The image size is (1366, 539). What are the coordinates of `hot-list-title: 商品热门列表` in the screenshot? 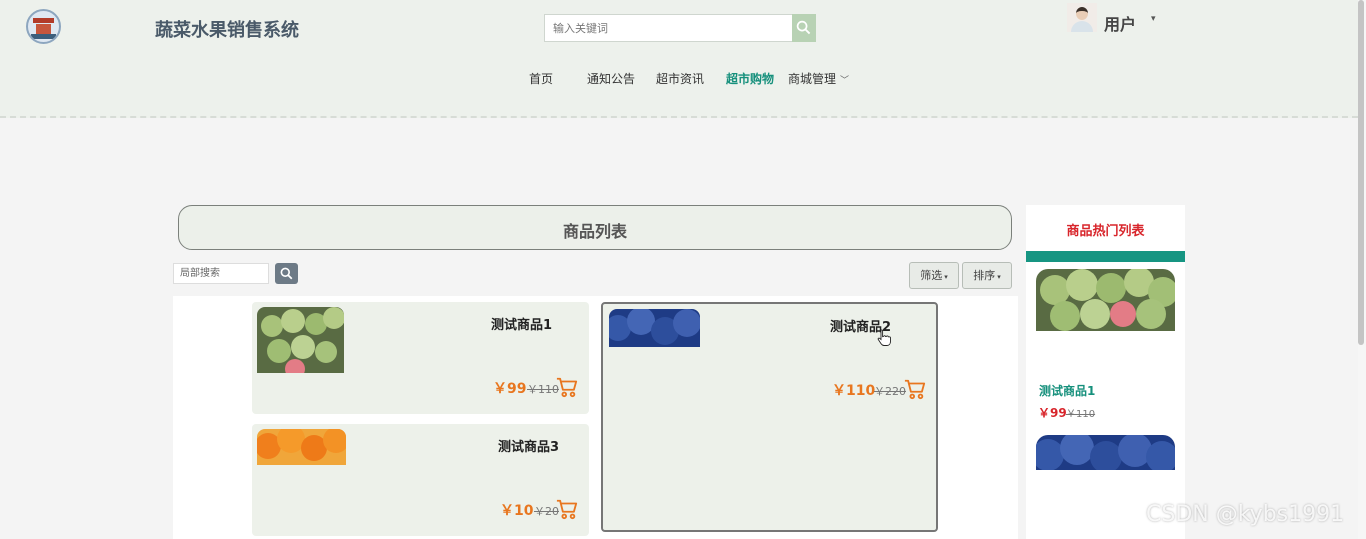 It's located at (1105, 231).